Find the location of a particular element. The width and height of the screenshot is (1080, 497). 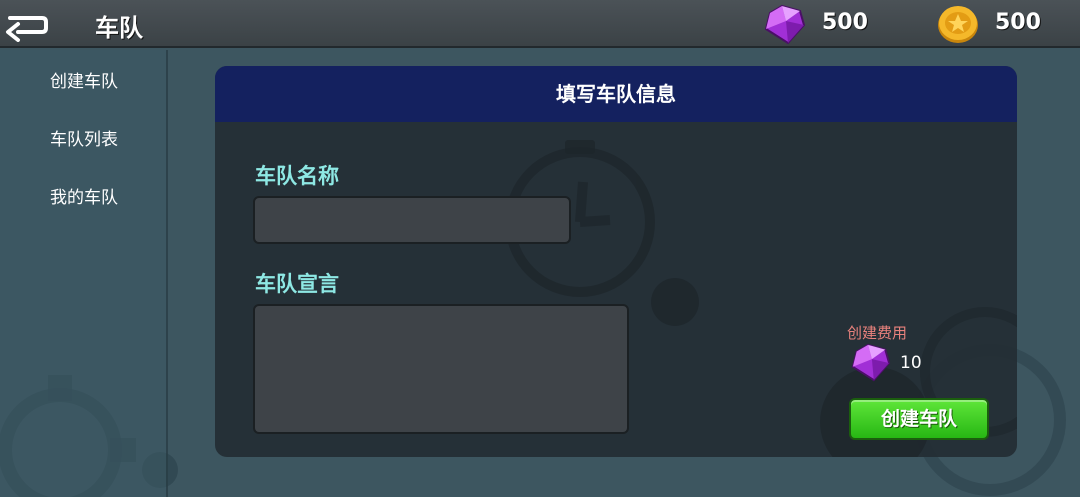

panel-title: 填写车队信息 is located at coordinates (616, 94).